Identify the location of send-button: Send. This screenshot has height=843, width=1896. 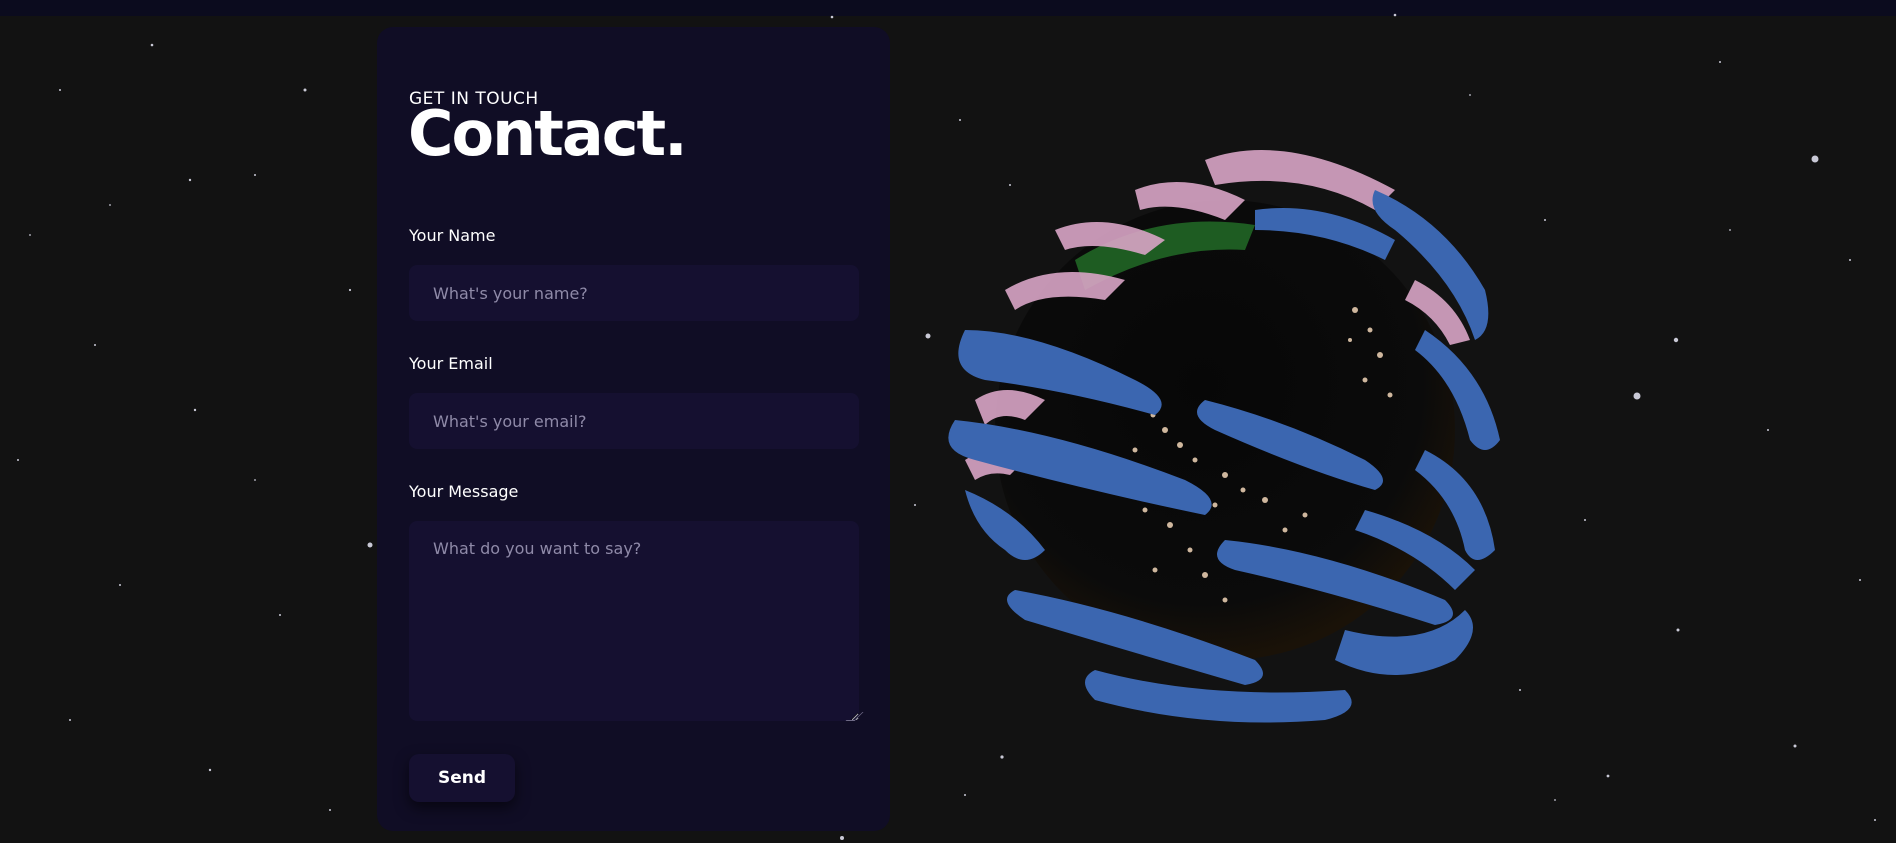
(462, 778).